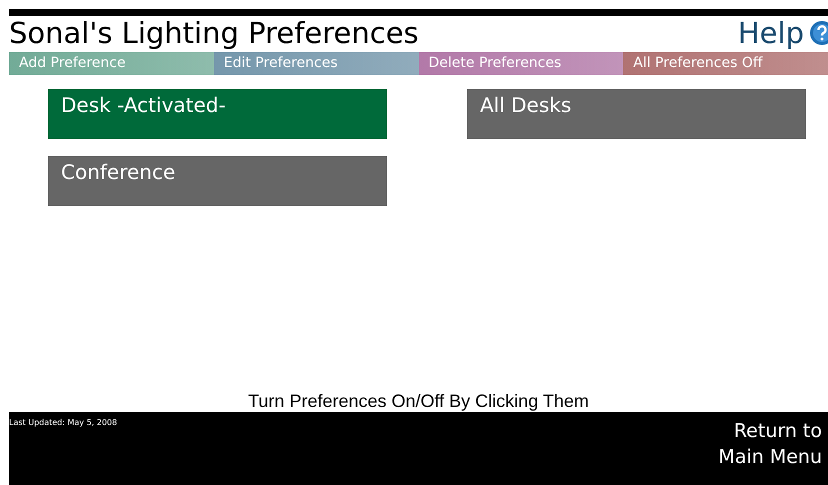 The height and width of the screenshot is (485, 828). What do you see at coordinates (217, 113) in the screenshot?
I see `preference-tile: Desk -Activated-` at bounding box center [217, 113].